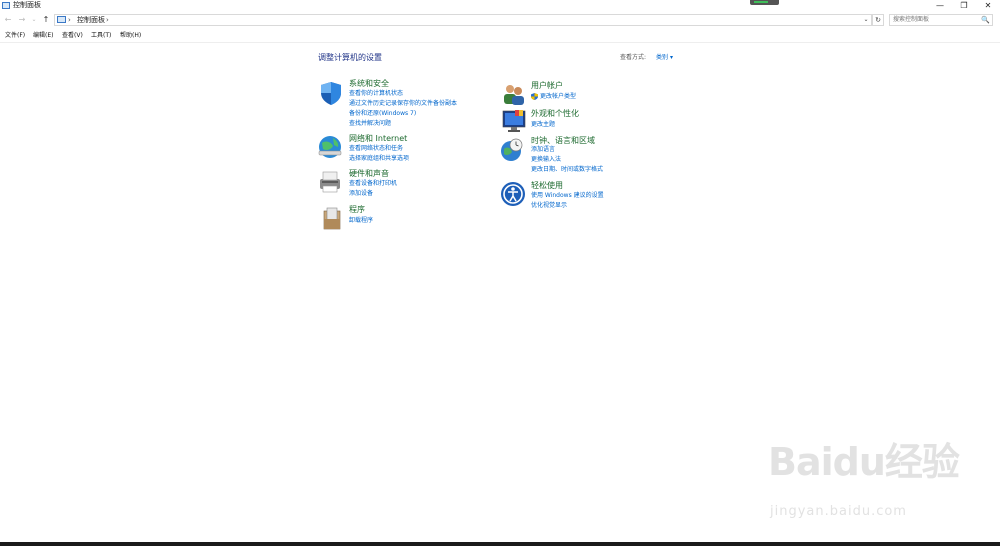  What do you see at coordinates (500, 6) in the screenshot?
I see `title-bar` at bounding box center [500, 6].